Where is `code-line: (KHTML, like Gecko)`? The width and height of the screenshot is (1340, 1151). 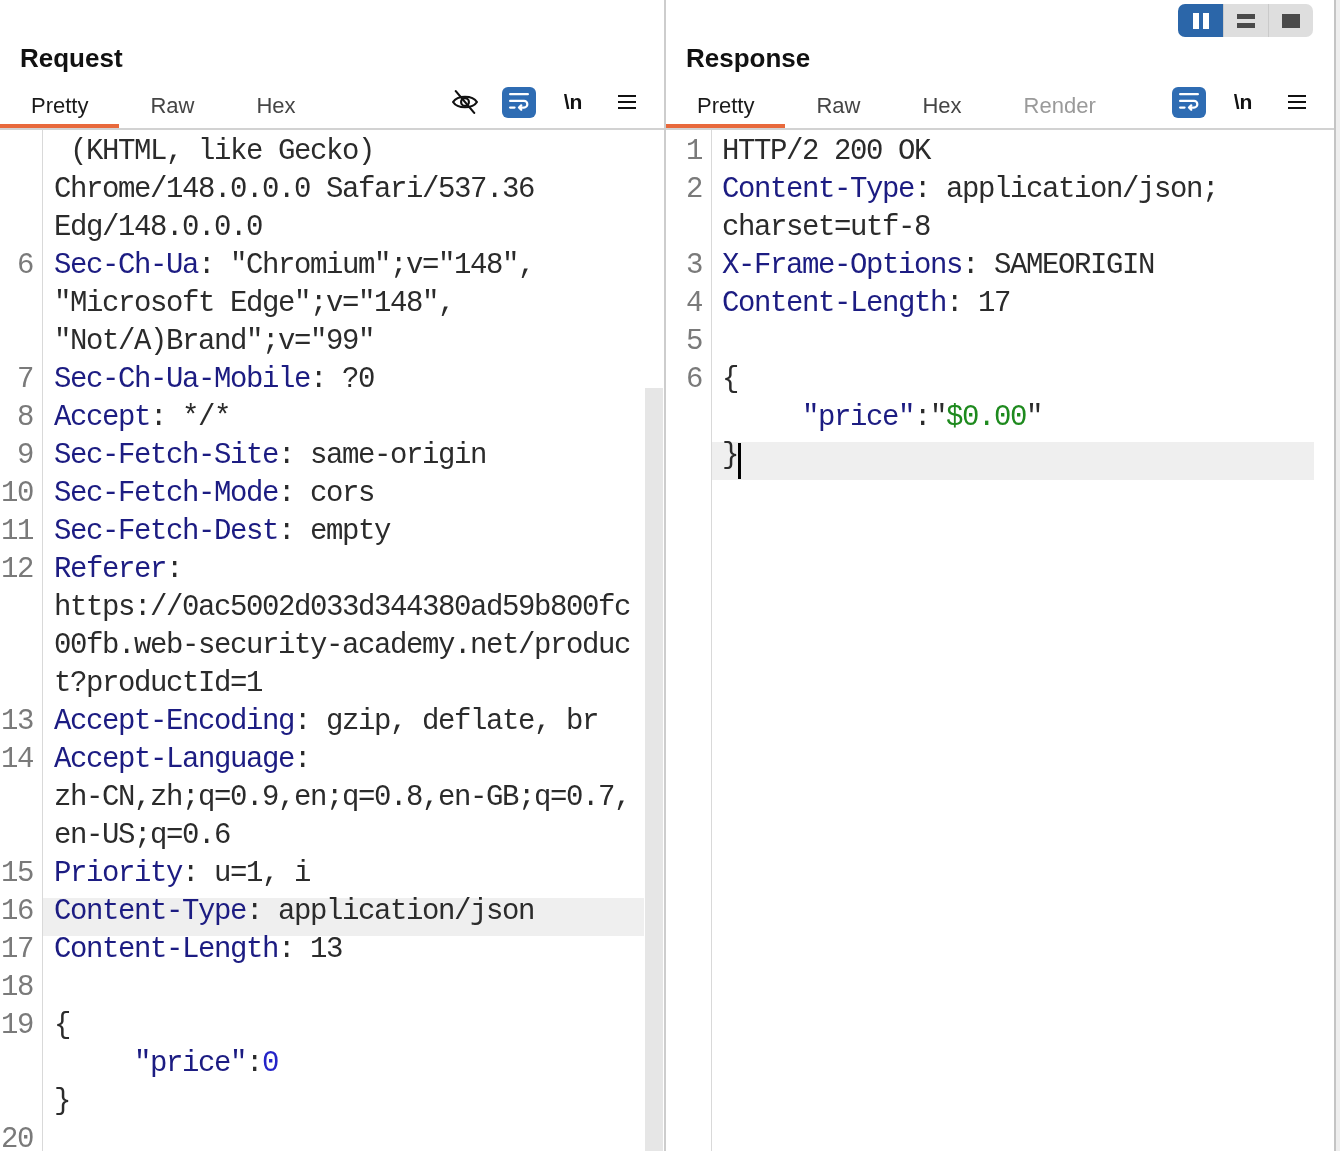 code-line: (KHTML, like Gecko) is located at coordinates (222, 152).